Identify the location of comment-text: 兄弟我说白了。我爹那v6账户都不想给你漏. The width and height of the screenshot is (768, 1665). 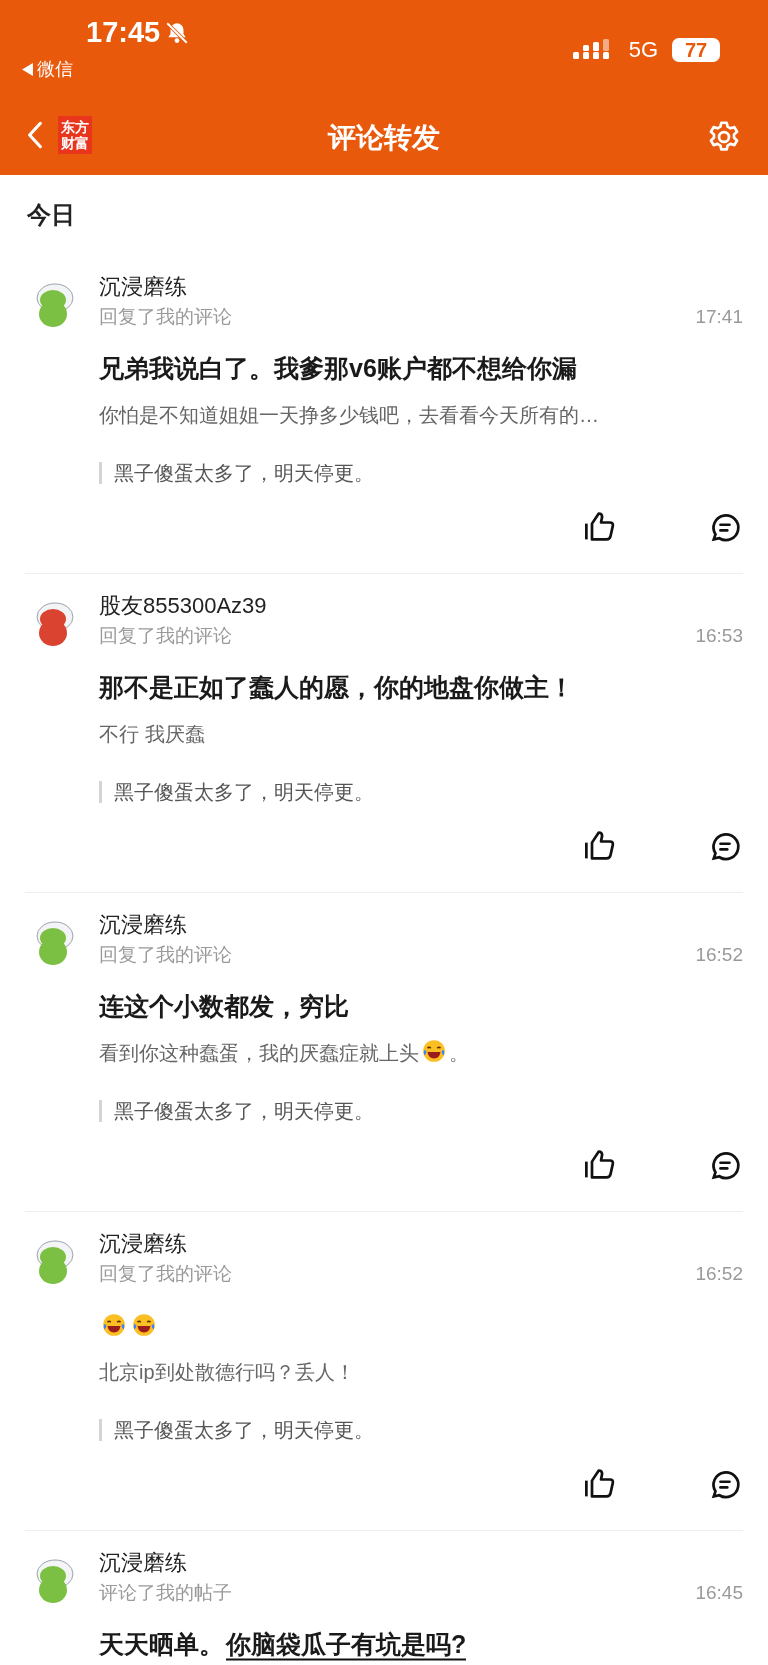
(338, 368).